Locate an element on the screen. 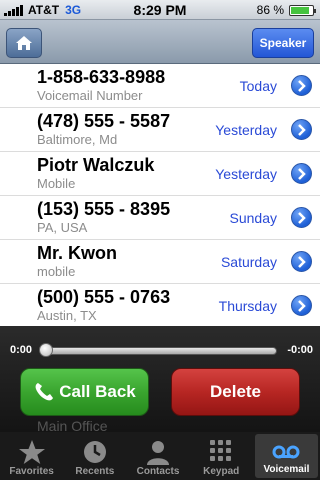 This screenshot has height=480, width=320. voicemail-caller: (153) 555 - 8395 is located at coordinates (104, 209).